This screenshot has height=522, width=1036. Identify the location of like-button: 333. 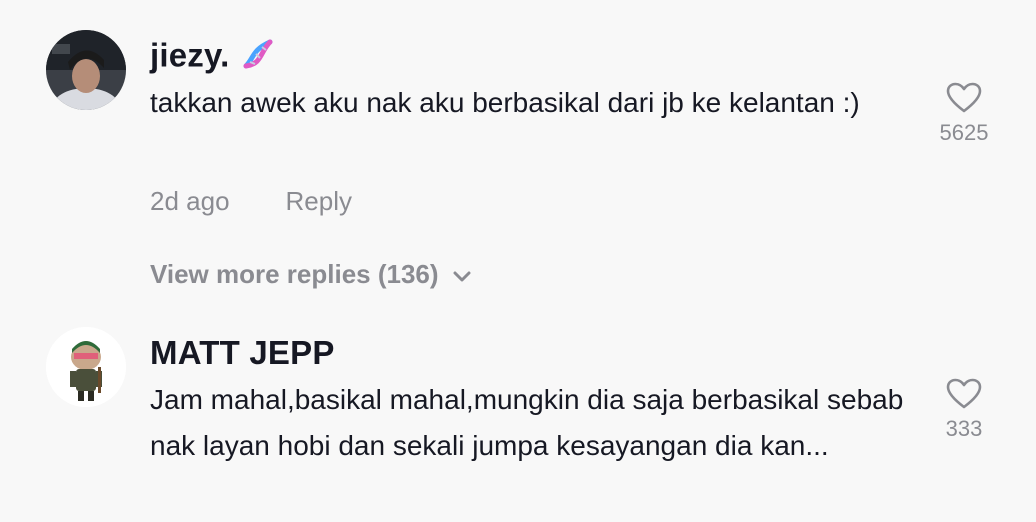
(964, 410).